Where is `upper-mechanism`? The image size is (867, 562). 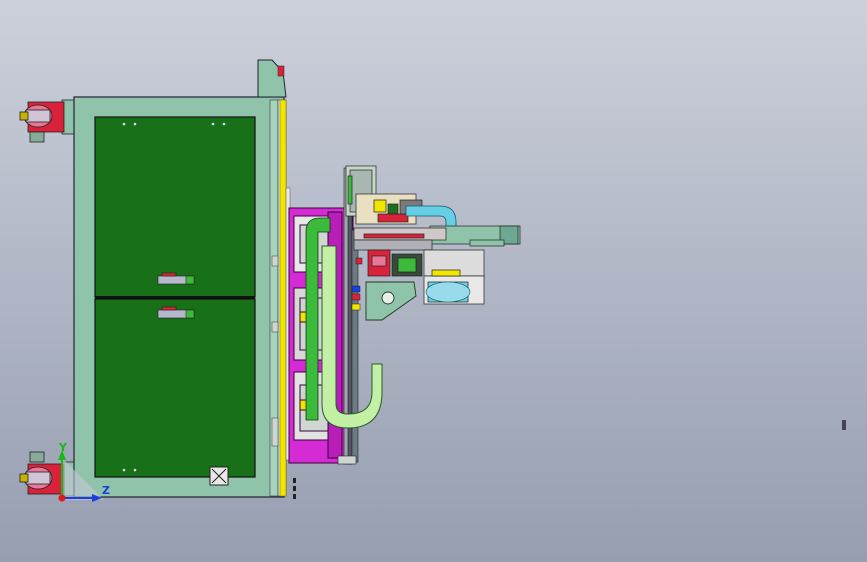
upper-mechanism is located at coordinates (437, 222).